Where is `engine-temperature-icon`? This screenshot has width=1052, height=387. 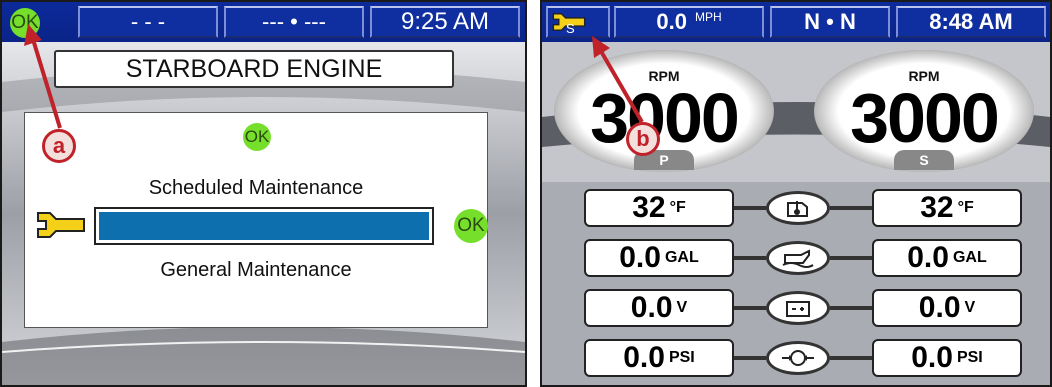 engine-temperature-icon is located at coordinates (798, 208).